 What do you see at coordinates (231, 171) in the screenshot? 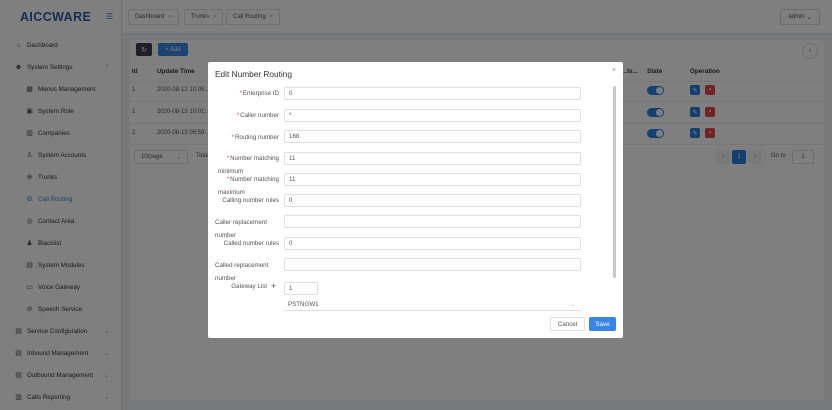
I see `min-label: minimum` at bounding box center [231, 171].